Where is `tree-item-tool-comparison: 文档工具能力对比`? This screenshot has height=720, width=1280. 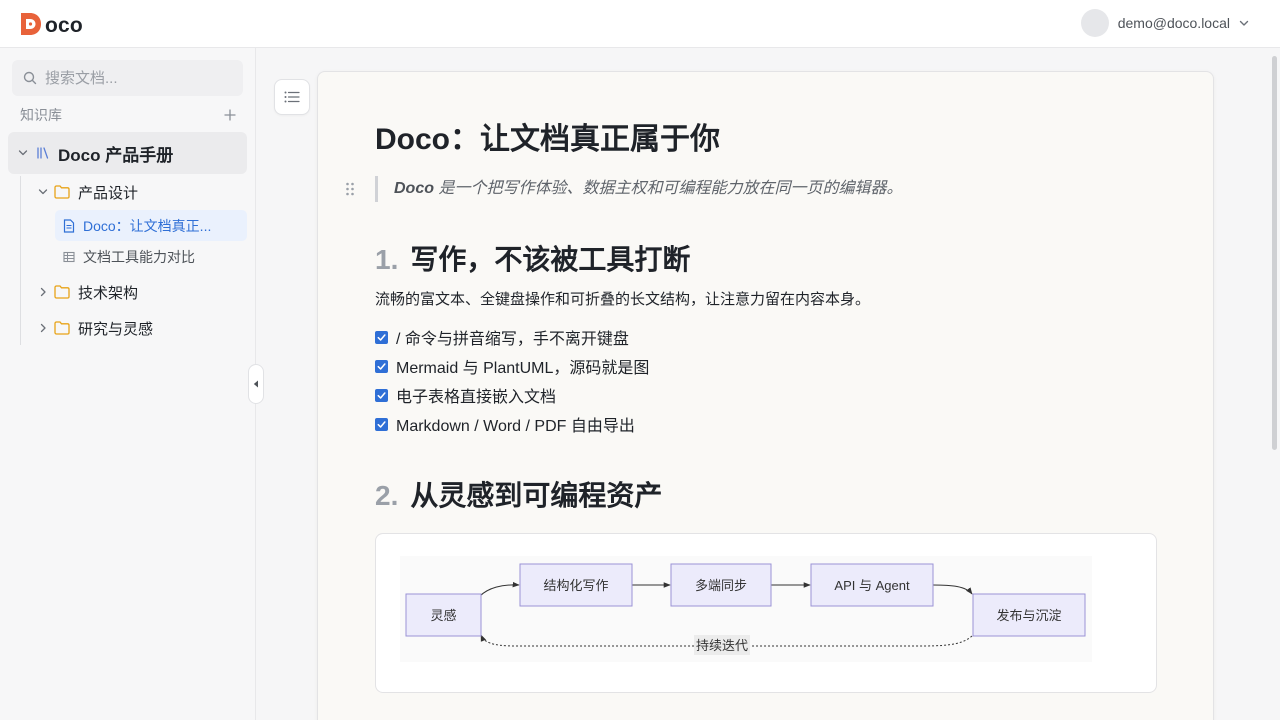
tree-item-tool-comparison: 文档工具能力对比 is located at coordinates (129, 257).